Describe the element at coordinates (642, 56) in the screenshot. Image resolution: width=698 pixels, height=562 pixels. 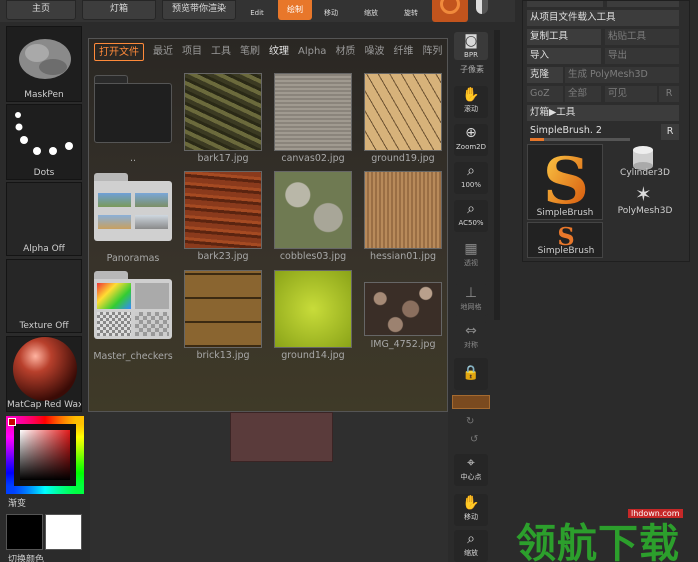
I see `export-button: 导出` at that location.